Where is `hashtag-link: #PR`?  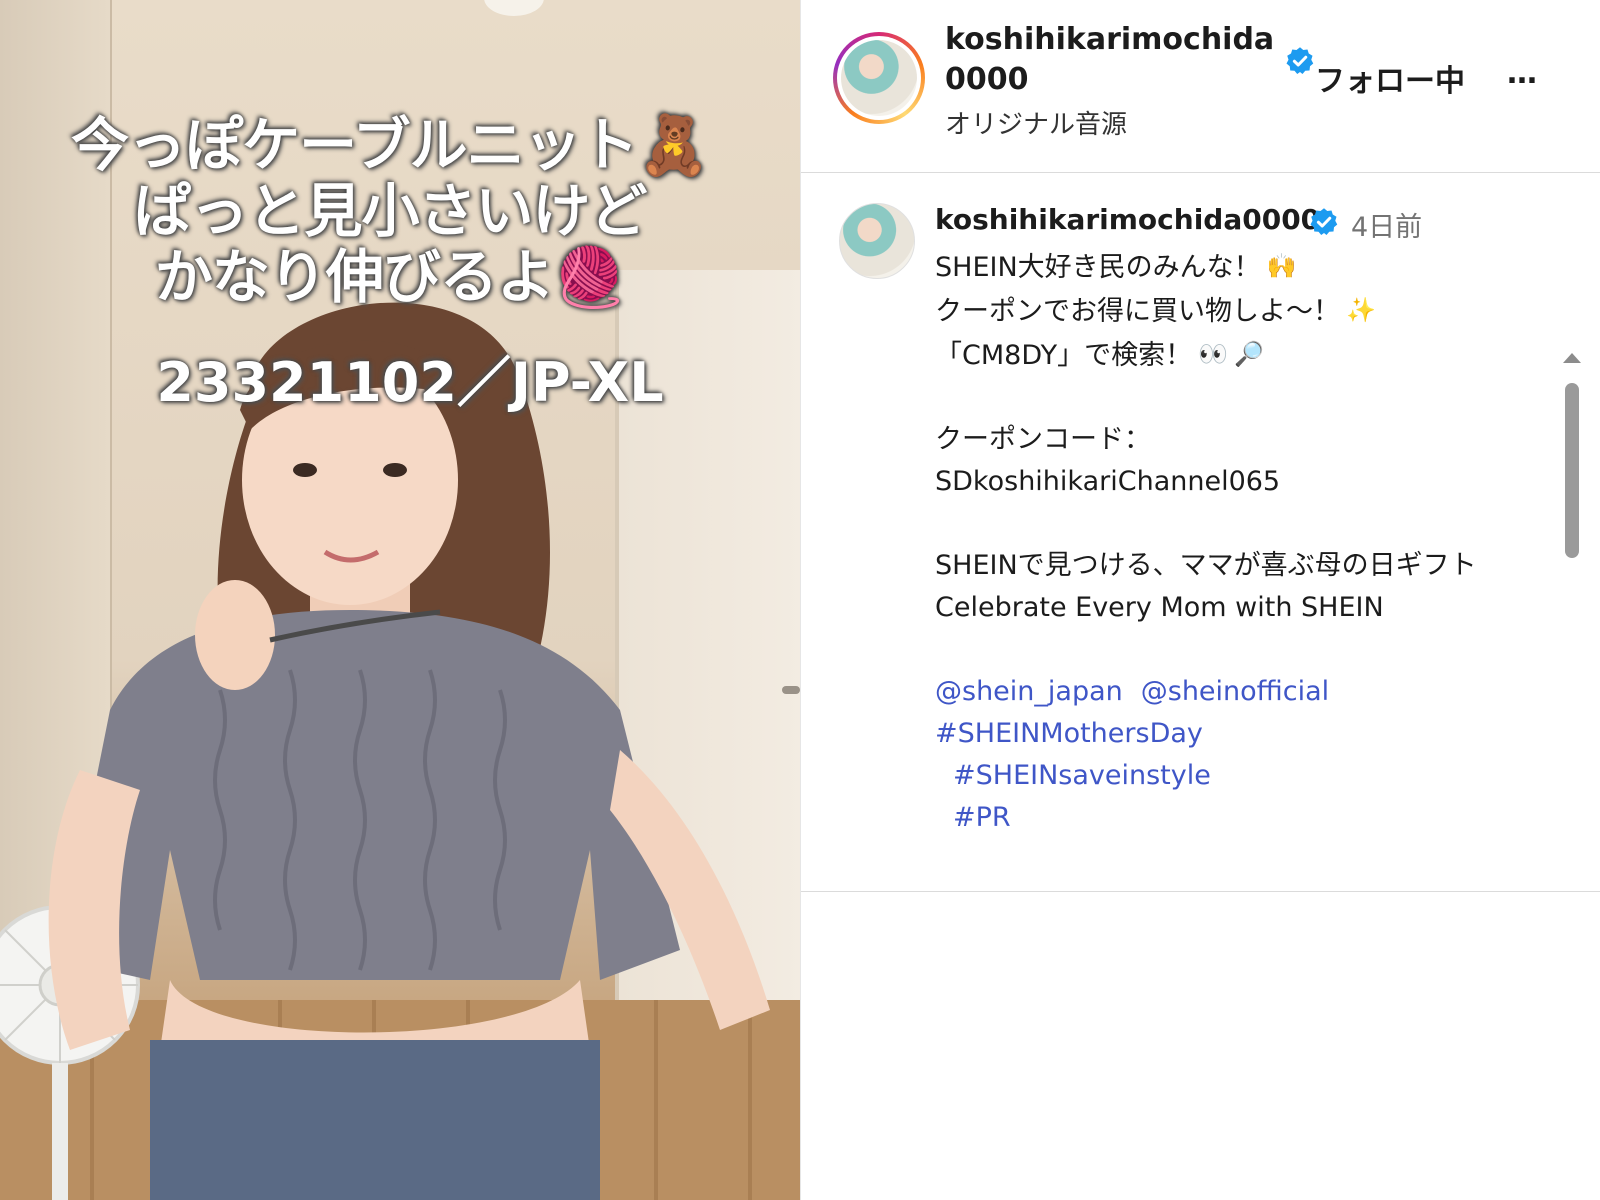
hashtag-link: #PR is located at coordinates (1244, 818).